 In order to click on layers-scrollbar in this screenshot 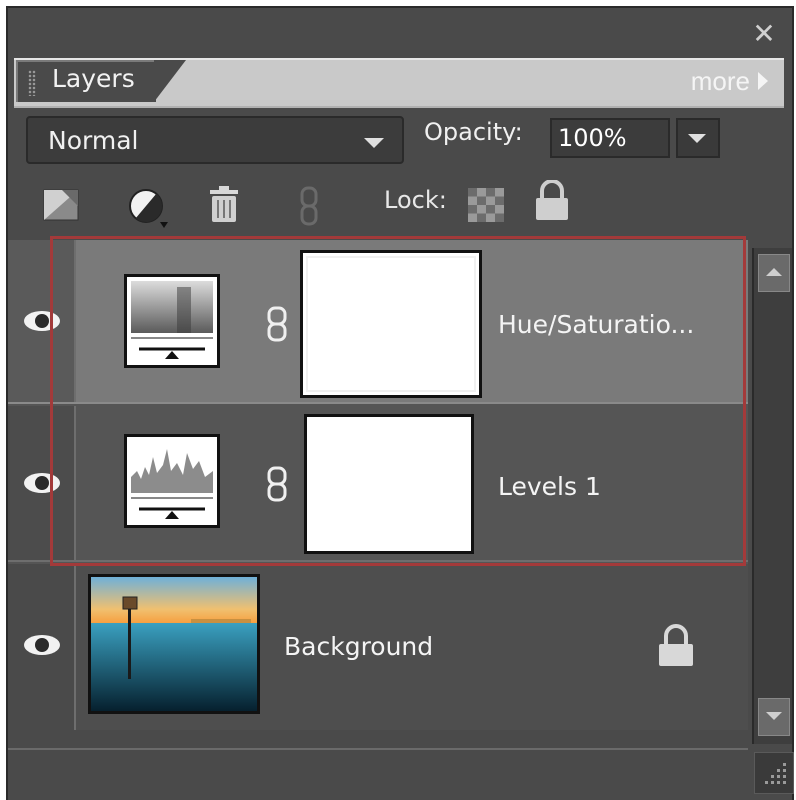, I will do `click(772, 496)`.